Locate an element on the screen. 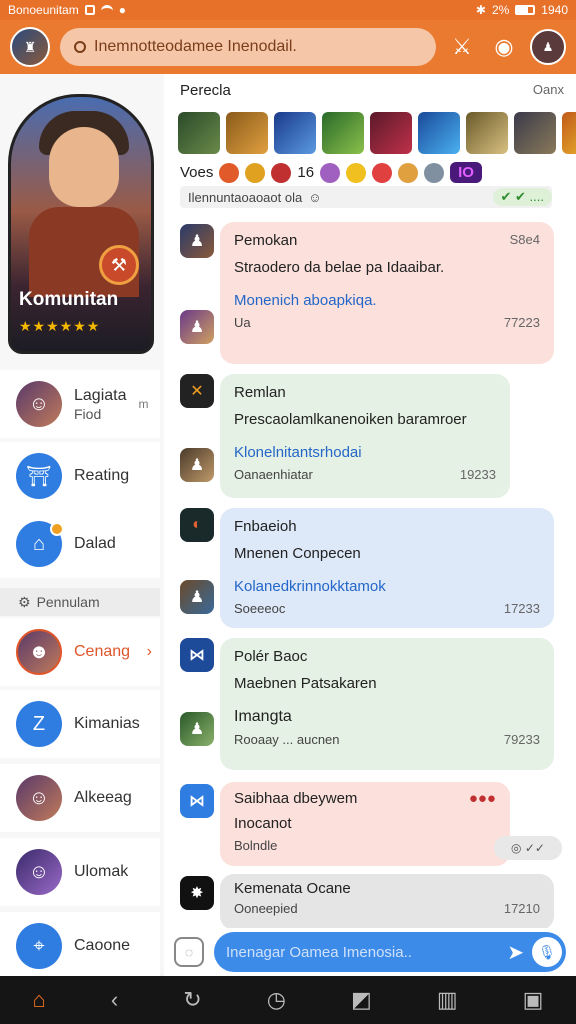  sidebar-item-label: Dalad is located at coordinates (95, 544).